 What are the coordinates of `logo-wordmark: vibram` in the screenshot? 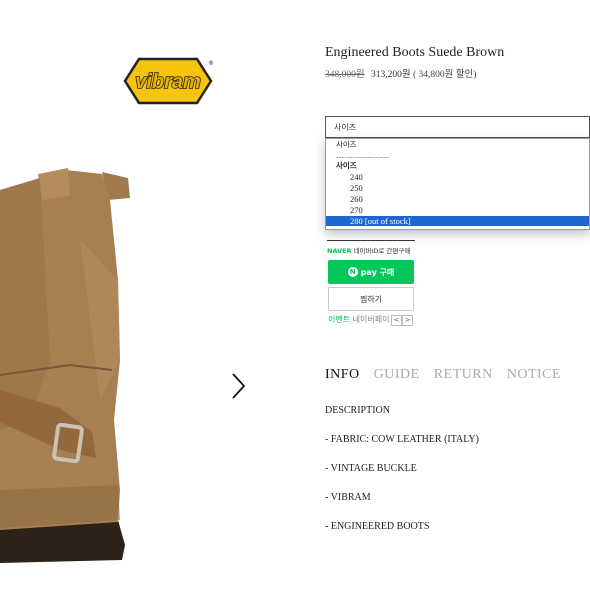 It's located at (168, 82).